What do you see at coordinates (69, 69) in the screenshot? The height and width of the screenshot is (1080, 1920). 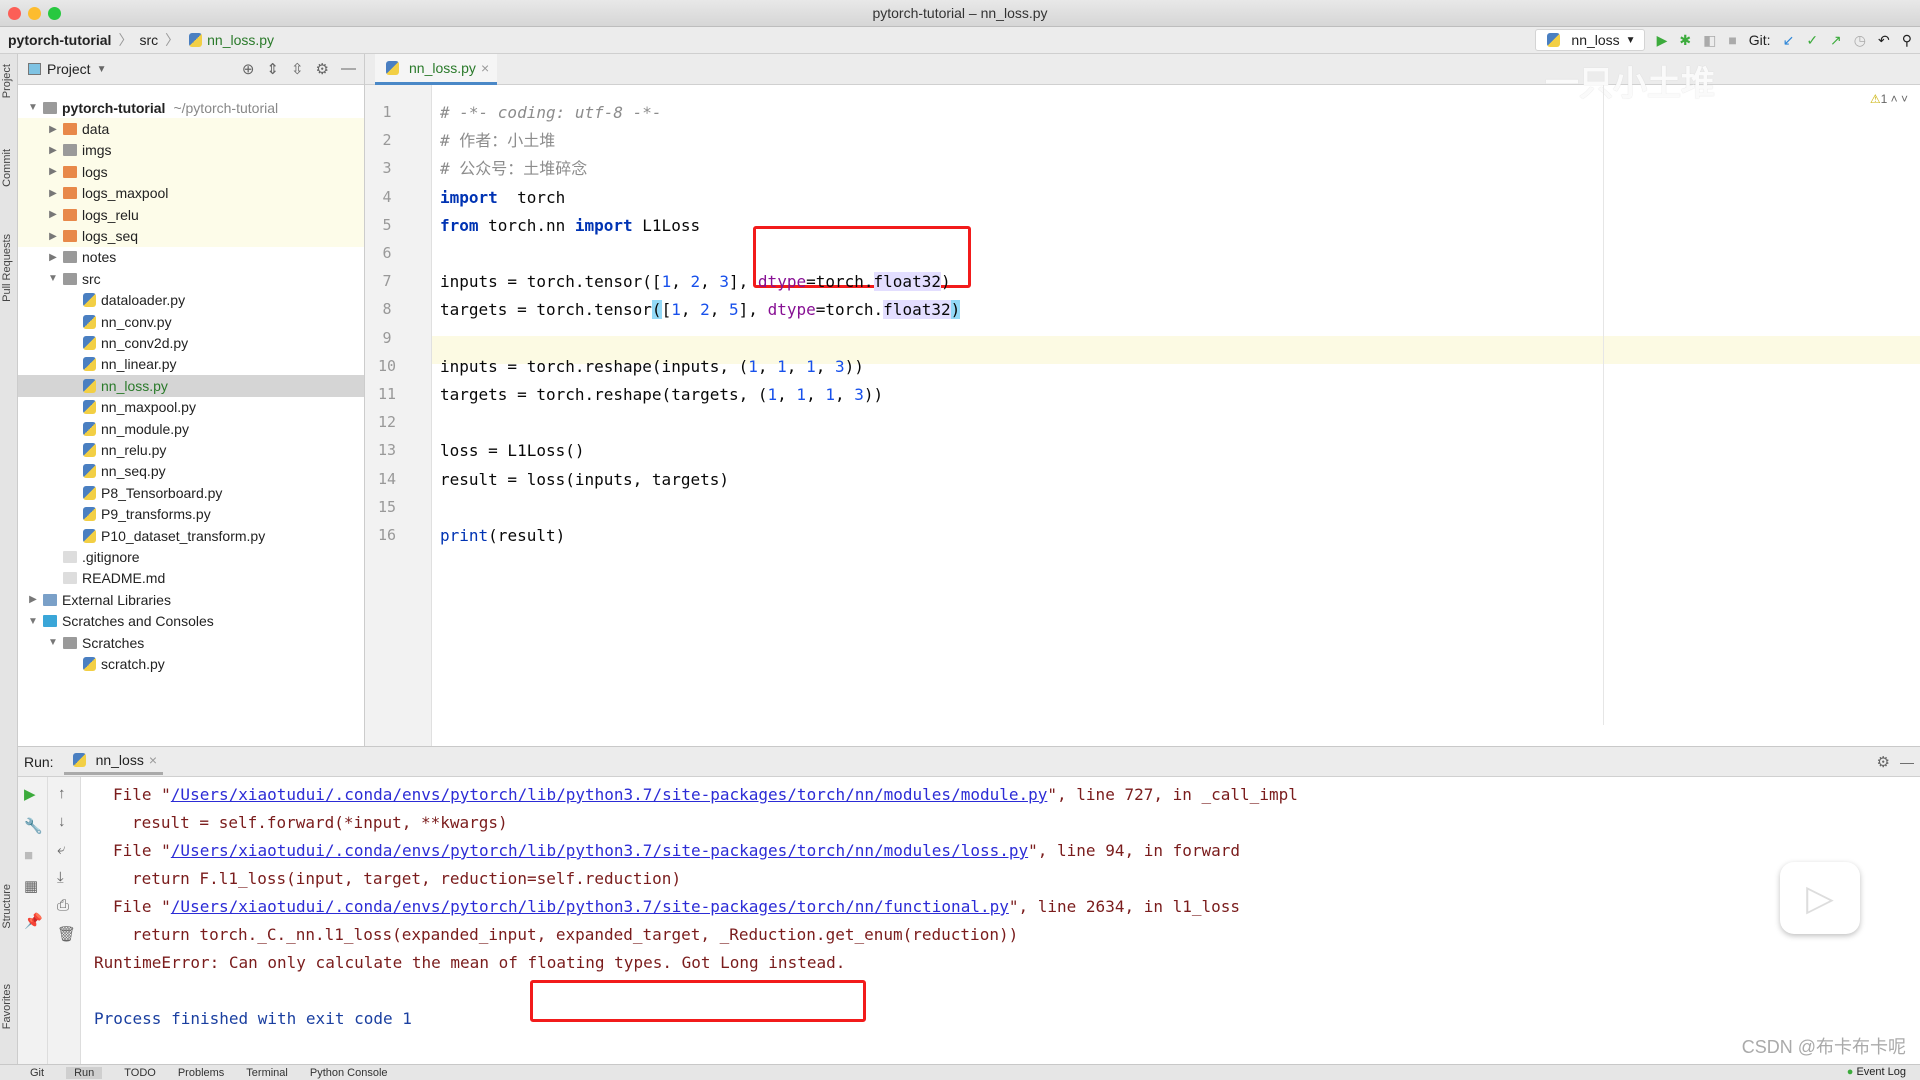 I see `project-view-select: Project` at bounding box center [69, 69].